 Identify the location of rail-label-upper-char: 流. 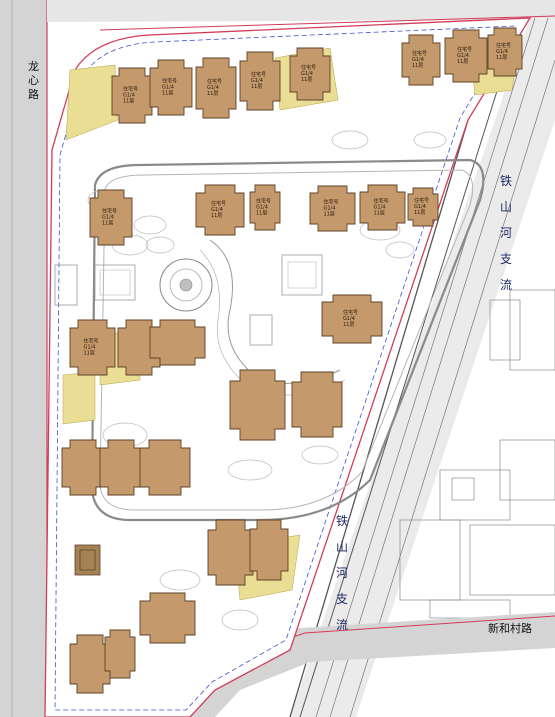
(506, 285).